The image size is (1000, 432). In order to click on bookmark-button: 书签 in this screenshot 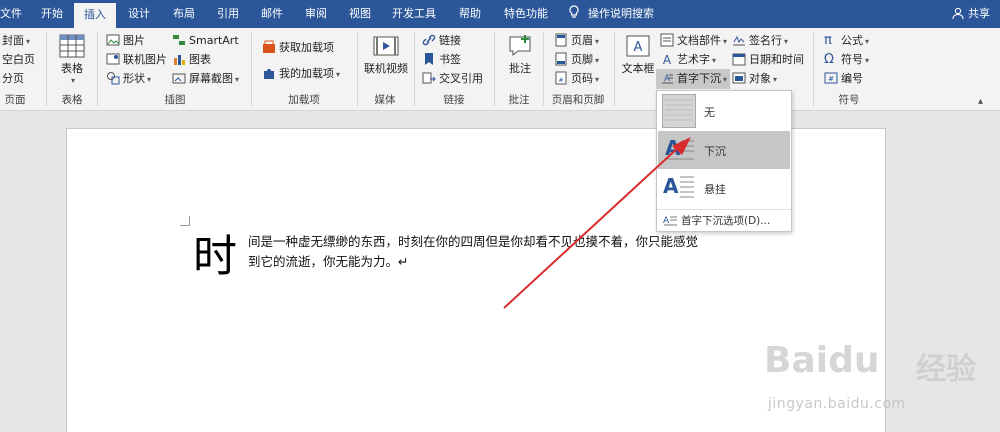, I will do `click(441, 60)`.